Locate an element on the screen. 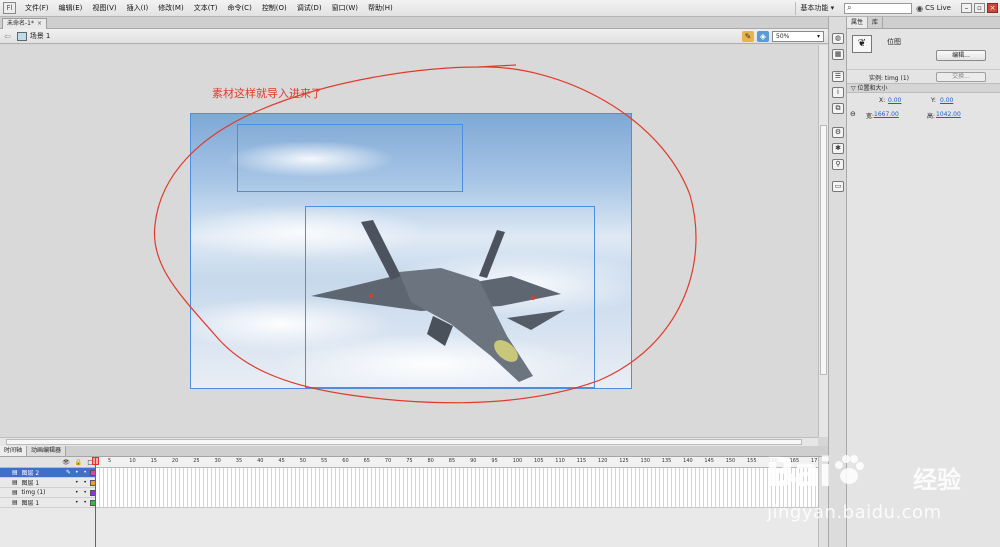  close-tab-icon: × is located at coordinates (39, 24).